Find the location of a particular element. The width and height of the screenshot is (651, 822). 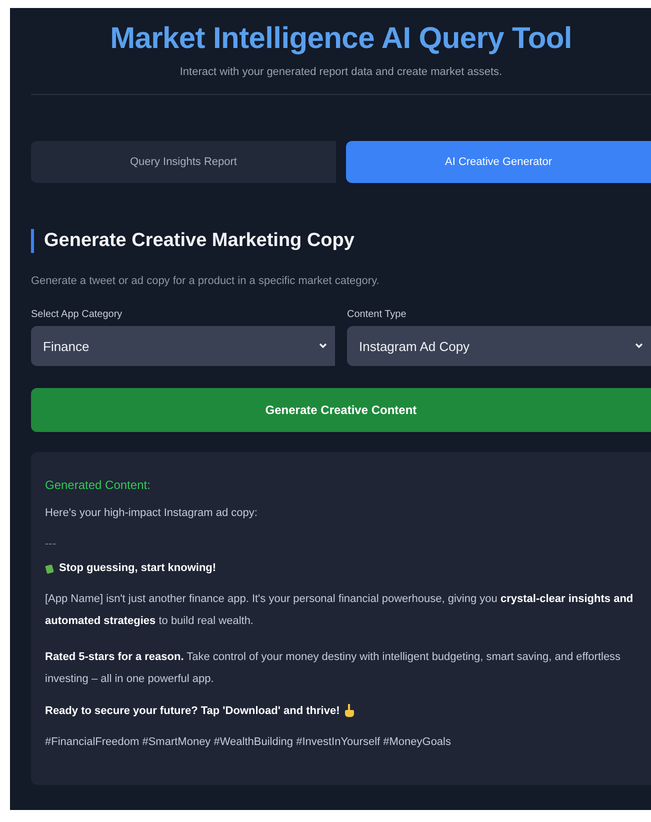

tab: Query Insights Report is located at coordinates (183, 162).